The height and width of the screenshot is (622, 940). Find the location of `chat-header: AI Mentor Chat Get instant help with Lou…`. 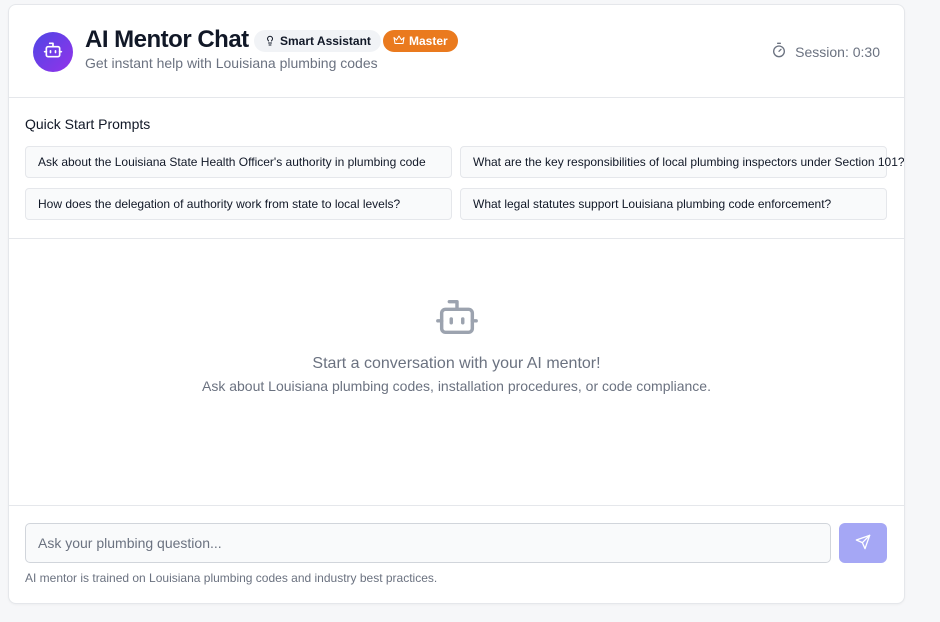

chat-header: AI Mentor Chat Get instant help with Lou… is located at coordinates (456, 51).